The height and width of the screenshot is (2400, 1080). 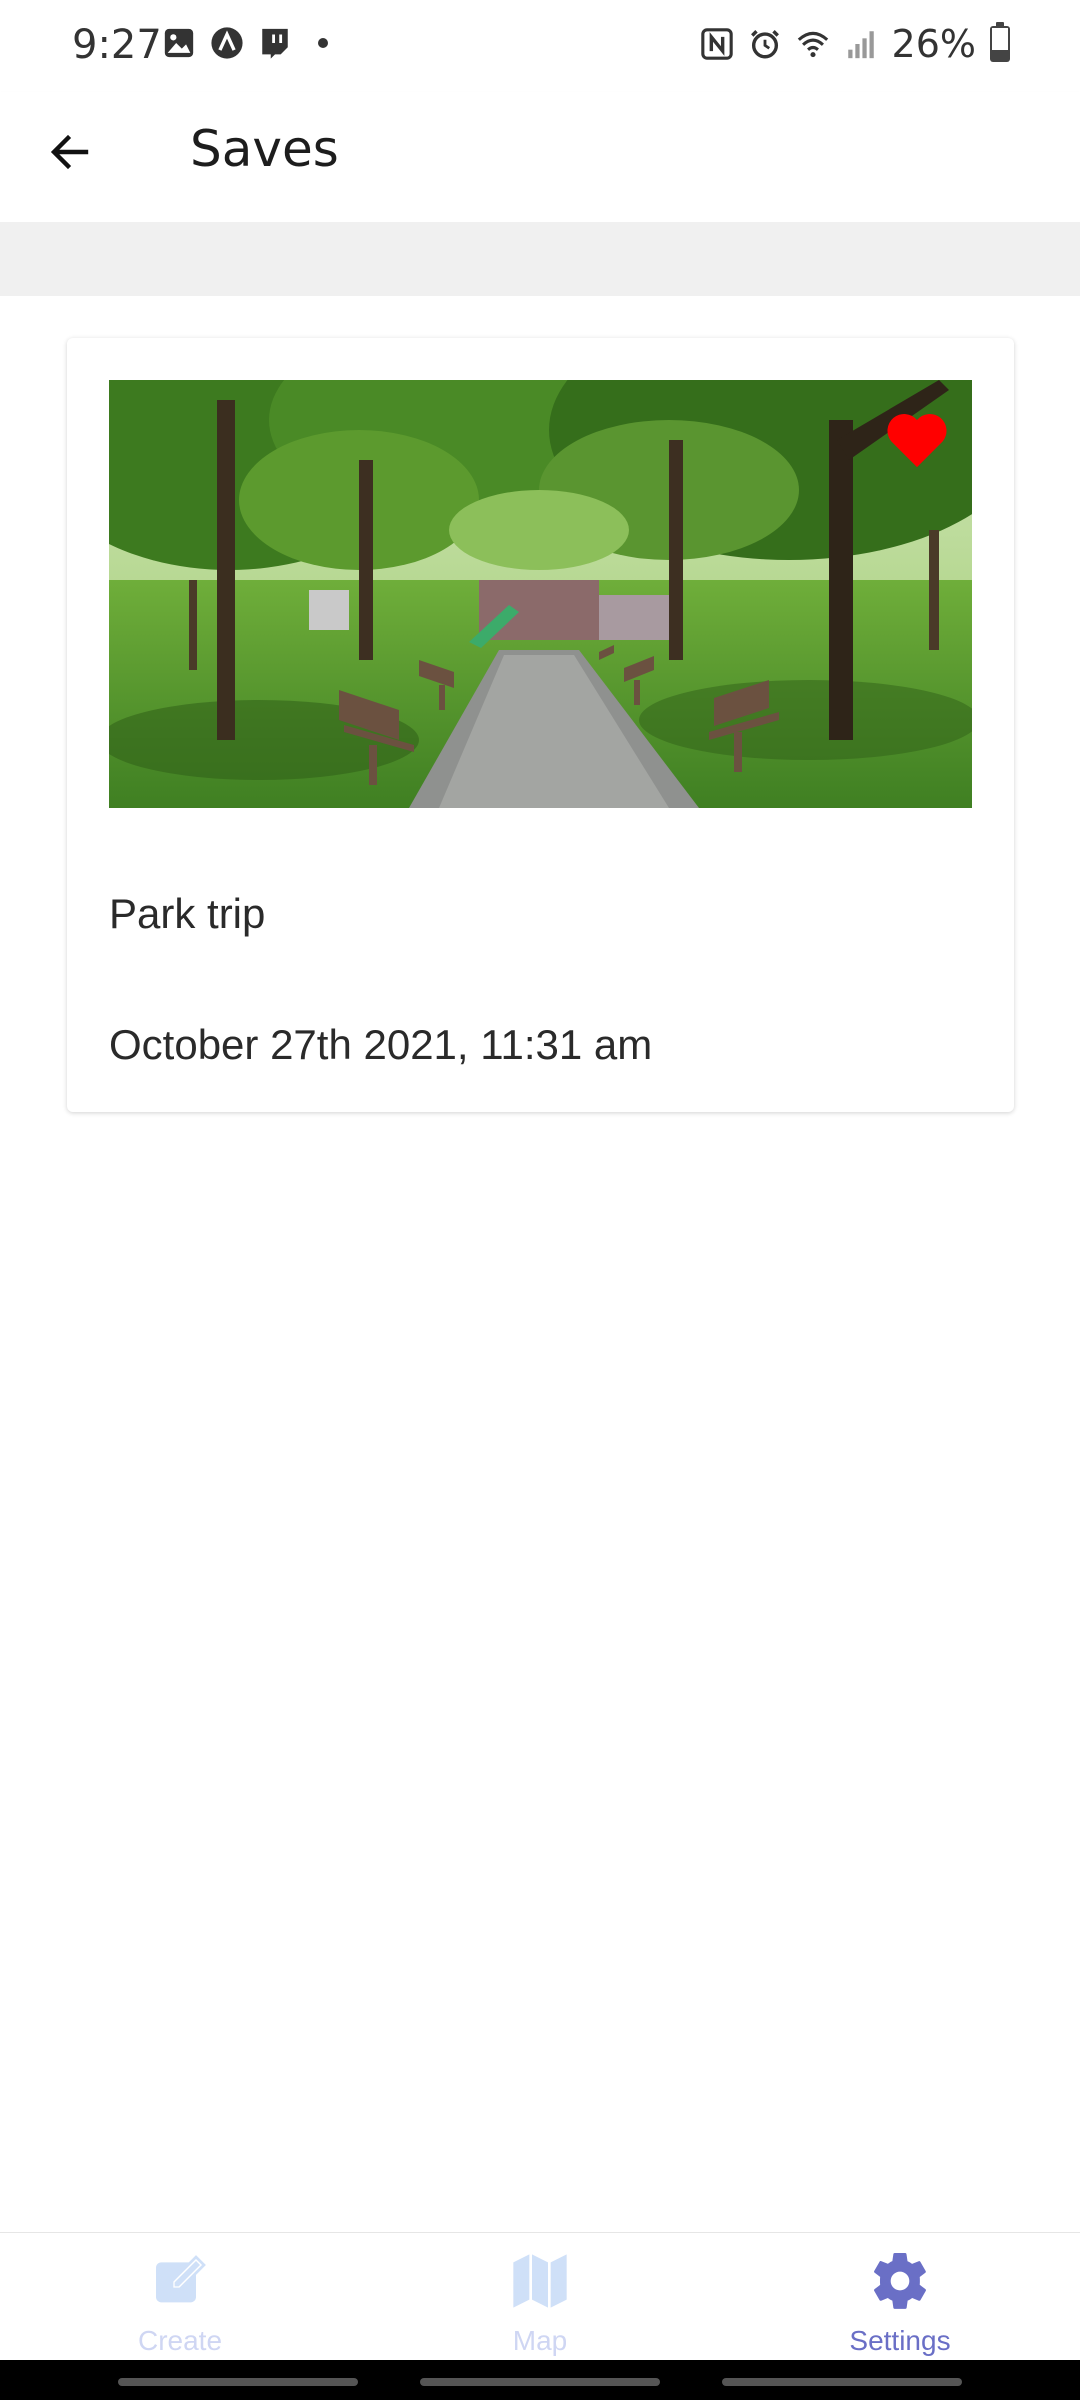 I want to click on heart-icon, so click(x=917, y=441).